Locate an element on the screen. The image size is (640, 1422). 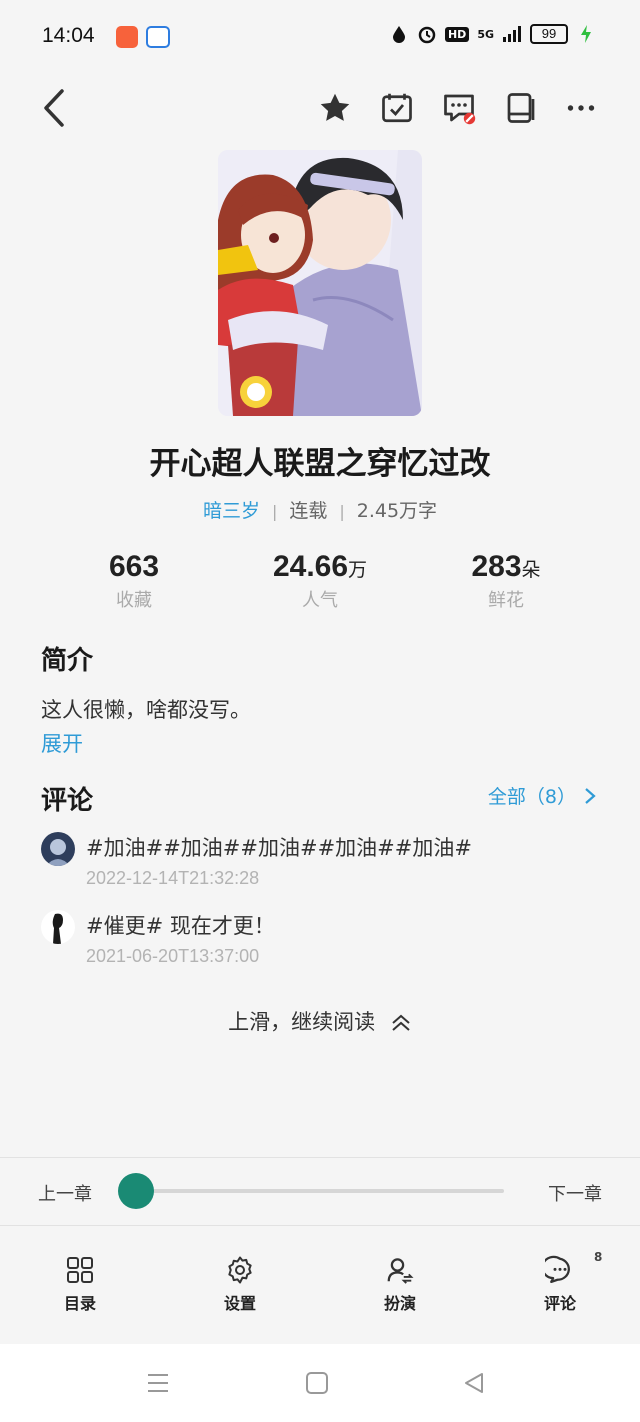
continue-reading-label: 上滑，继续阅读 is located at coordinates (302, 1022).